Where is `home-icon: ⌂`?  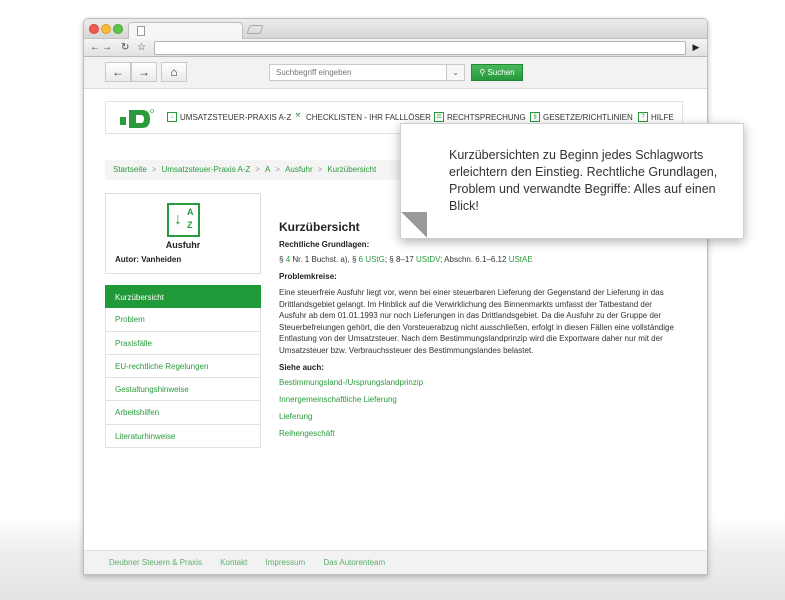
home-icon: ⌂ is located at coordinates (174, 72).